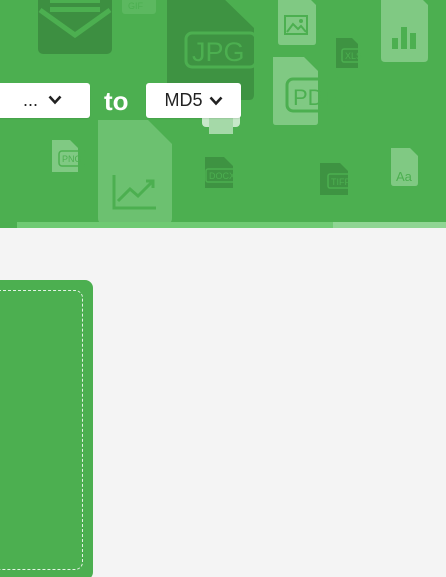 Image resolution: width=446 pixels, height=577 pixels. I want to click on gif-file-icon: GIF, so click(139, 7).